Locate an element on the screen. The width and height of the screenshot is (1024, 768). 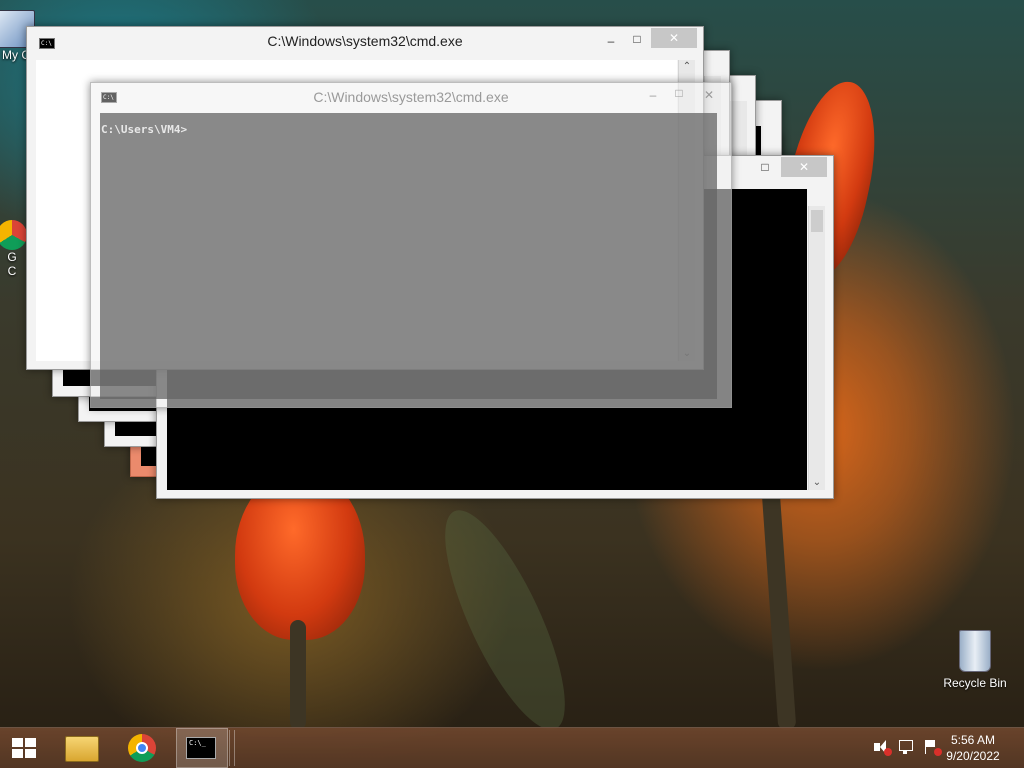
wallpaper-stem-center is located at coordinates (298, 675).